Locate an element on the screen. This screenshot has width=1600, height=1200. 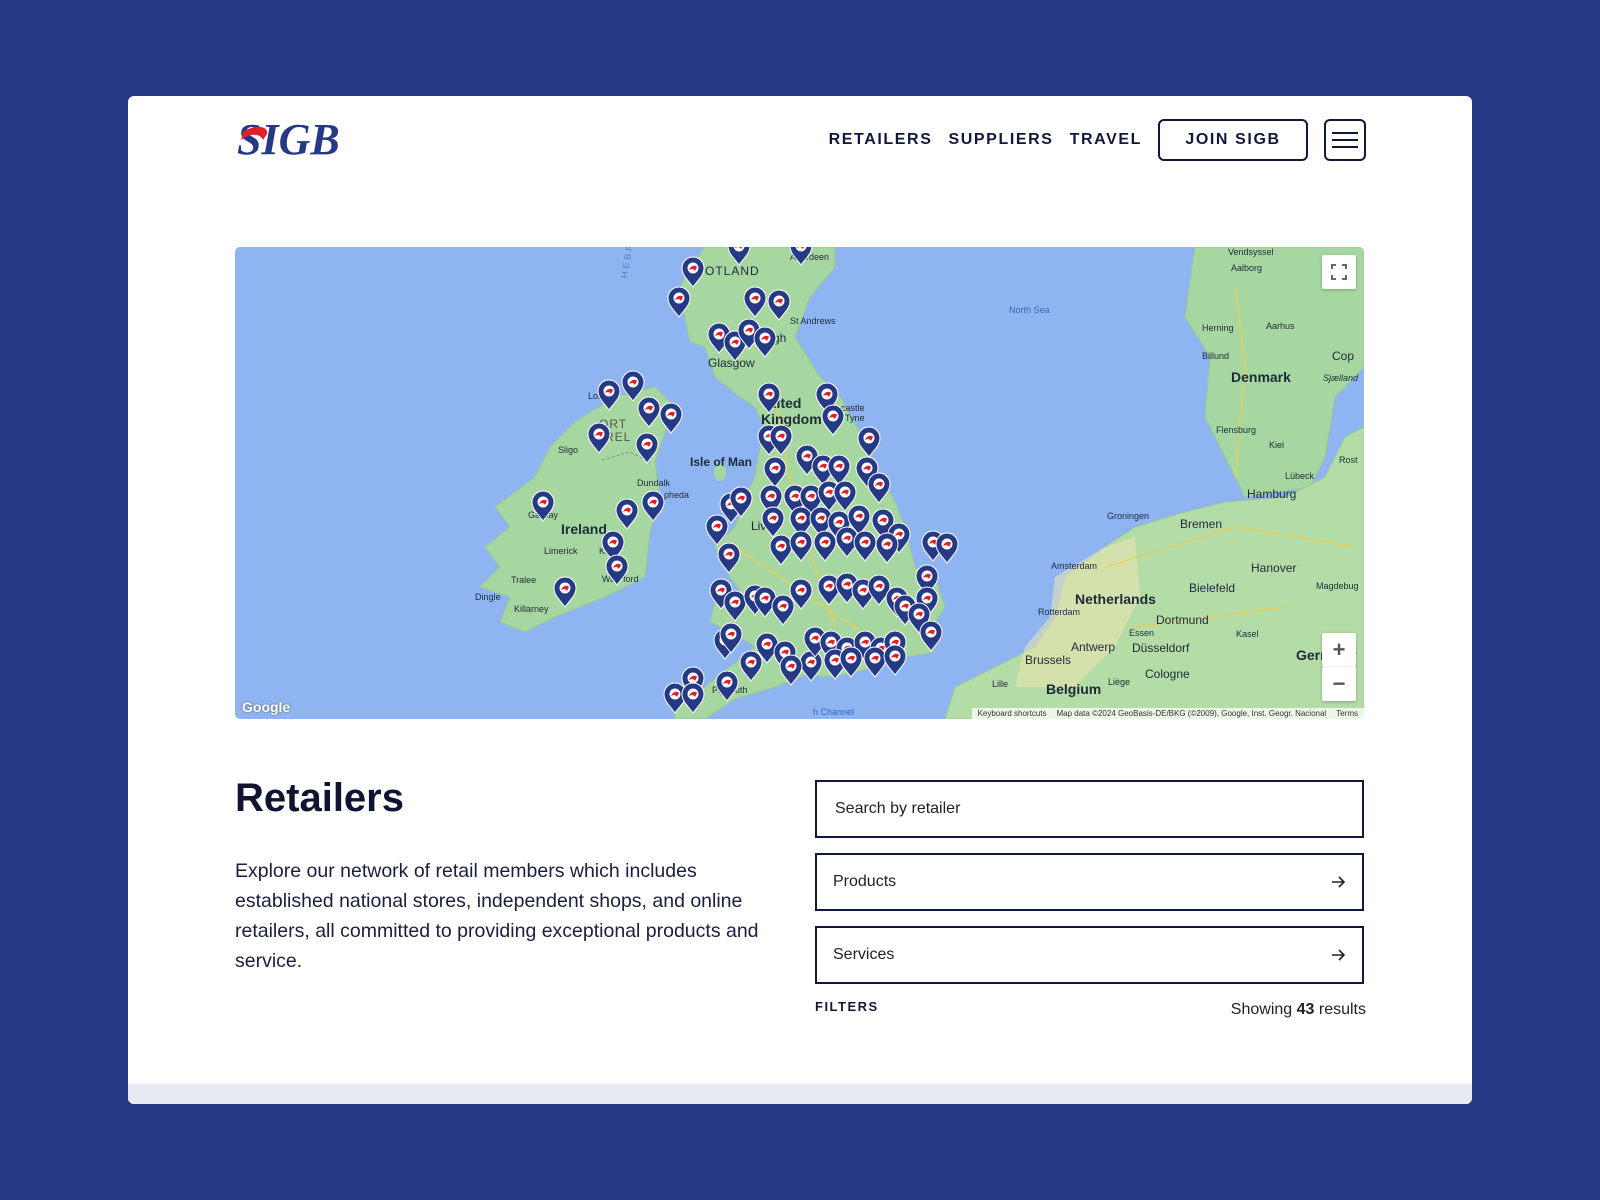
search-input is located at coordinates (1089, 809).